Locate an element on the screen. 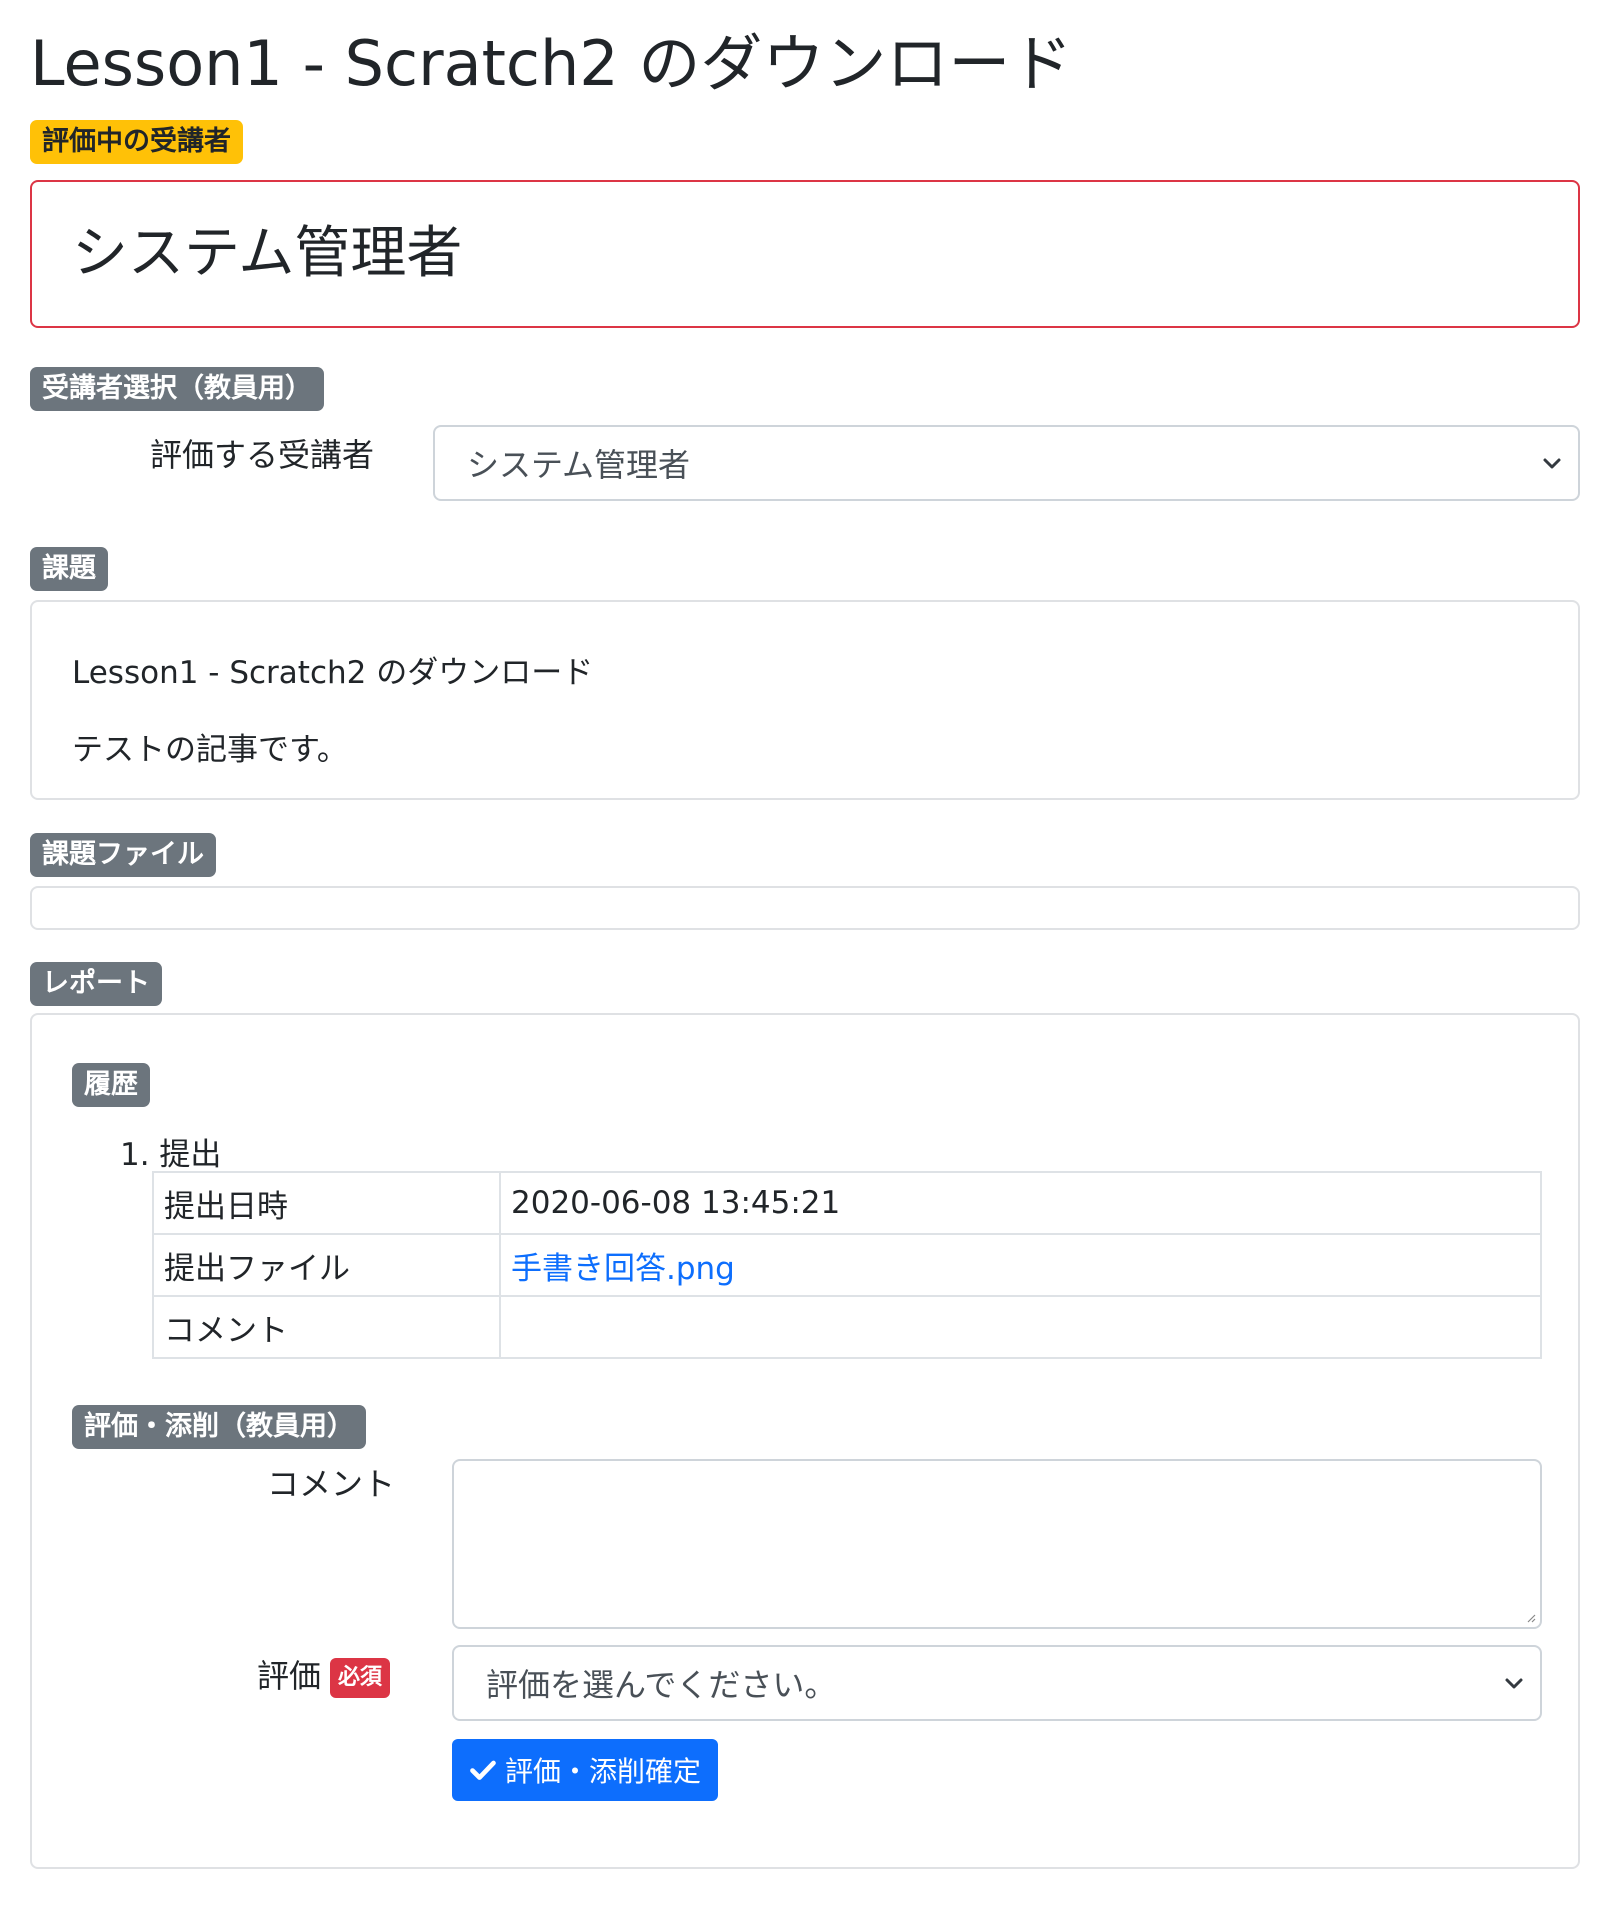  assignment-badge: 課題 is located at coordinates (69, 569).